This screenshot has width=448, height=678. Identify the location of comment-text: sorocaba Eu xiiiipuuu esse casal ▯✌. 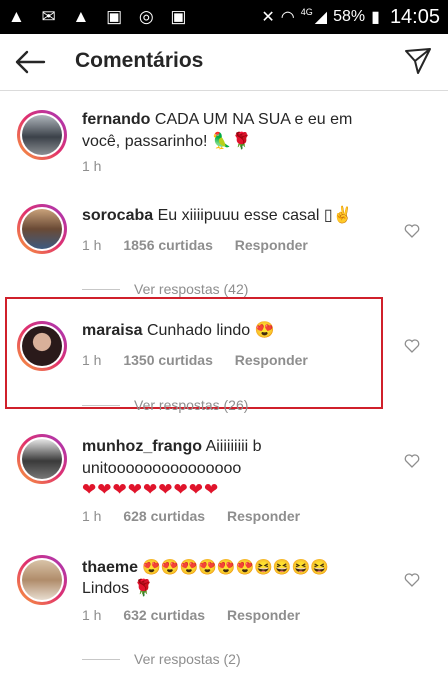
(217, 215).